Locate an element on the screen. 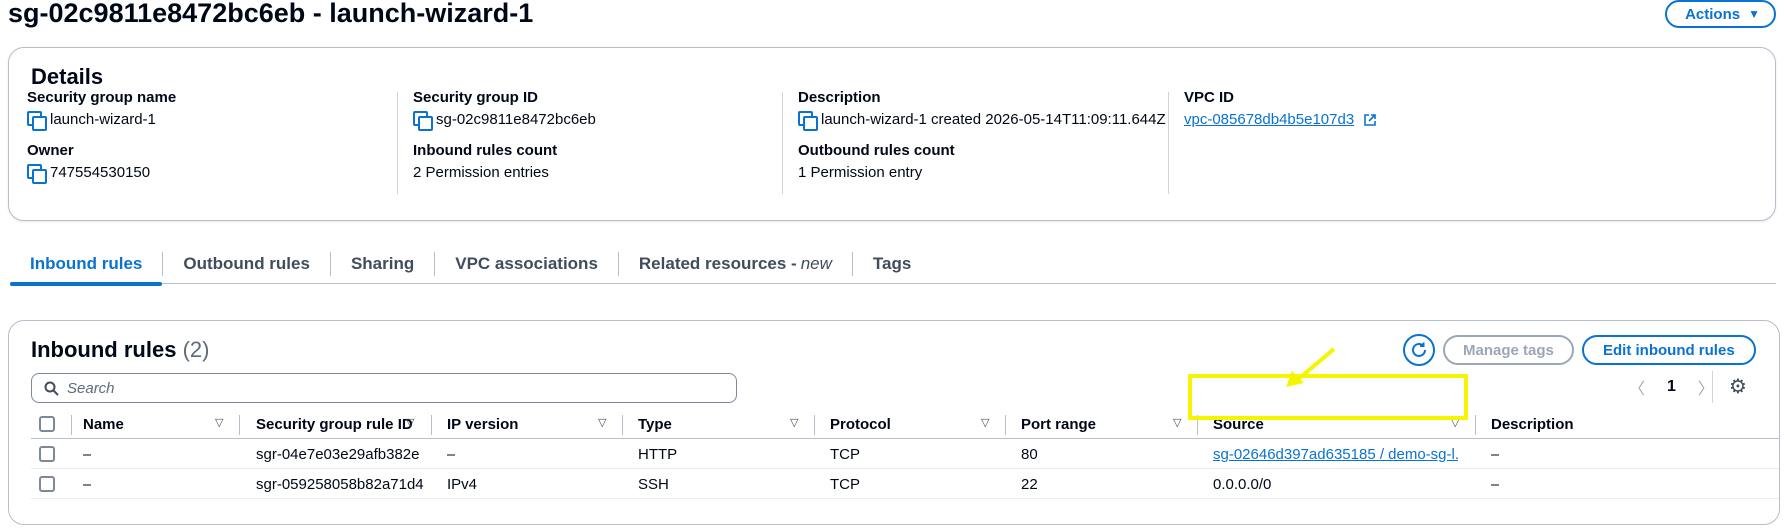 The image size is (1787, 531). refresh-icon is located at coordinates (1419, 349).